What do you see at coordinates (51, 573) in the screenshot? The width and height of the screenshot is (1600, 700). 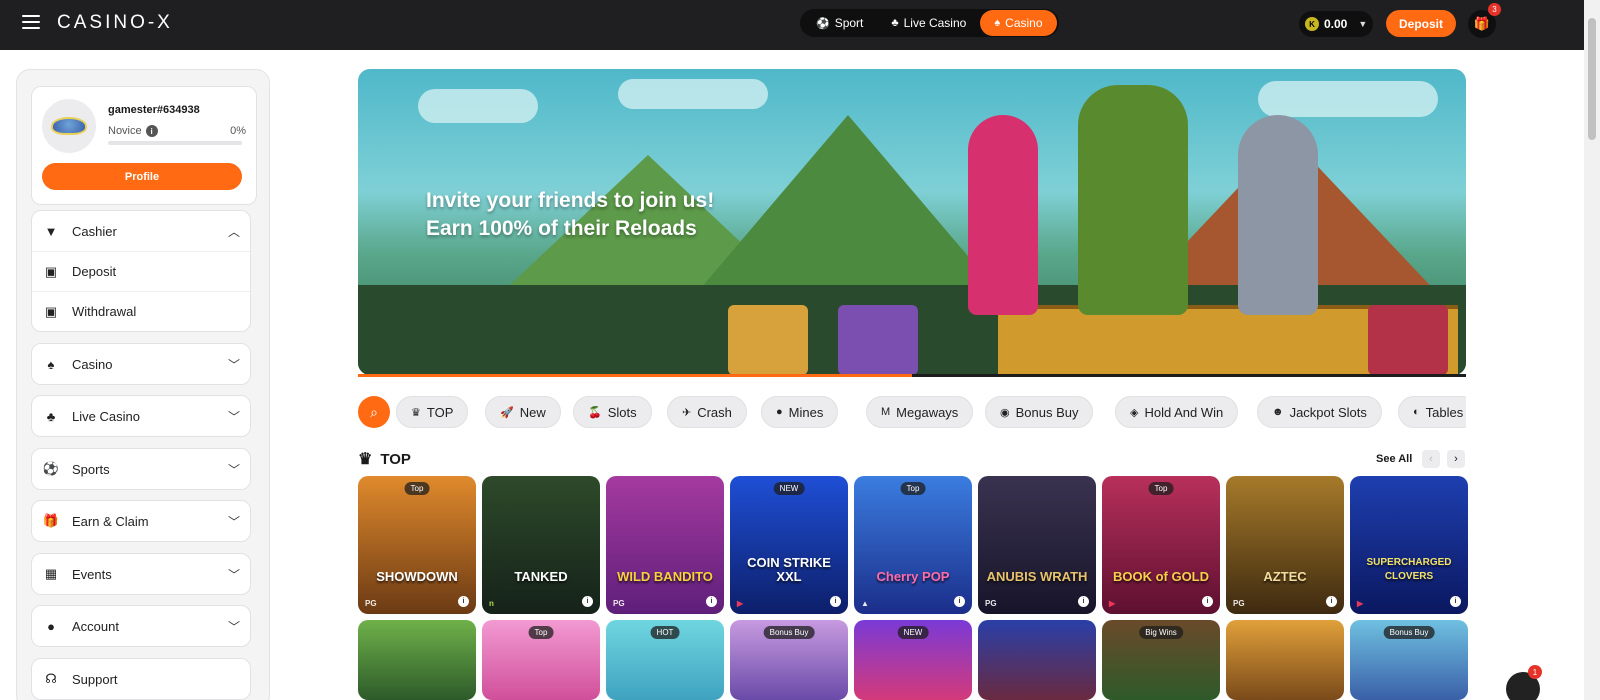 I see `calendar-icon: ▦` at bounding box center [51, 573].